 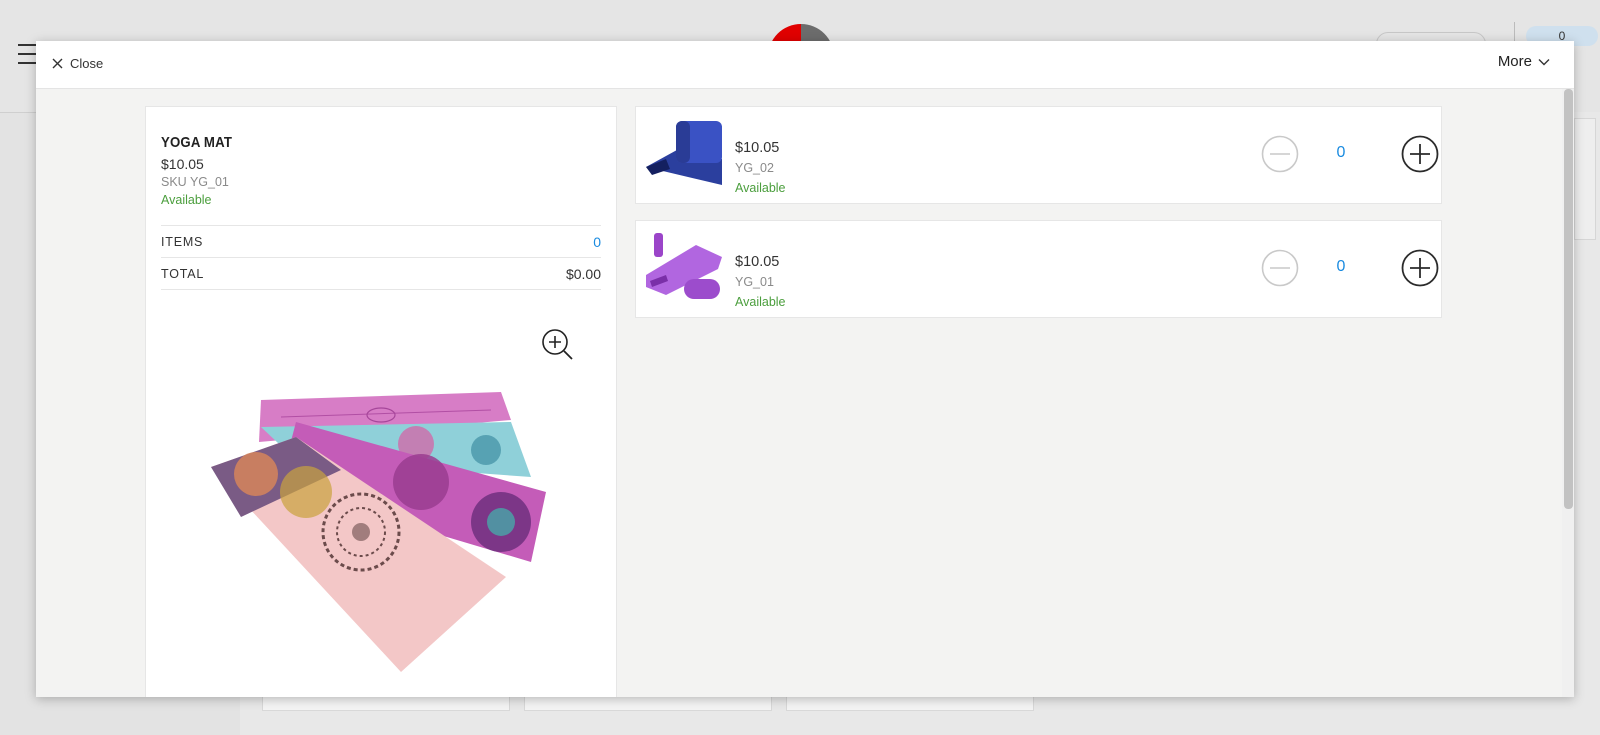 What do you see at coordinates (1568, 299) in the screenshot?
I see `scrollbar-thumb` at bounding box center [1568, 299].